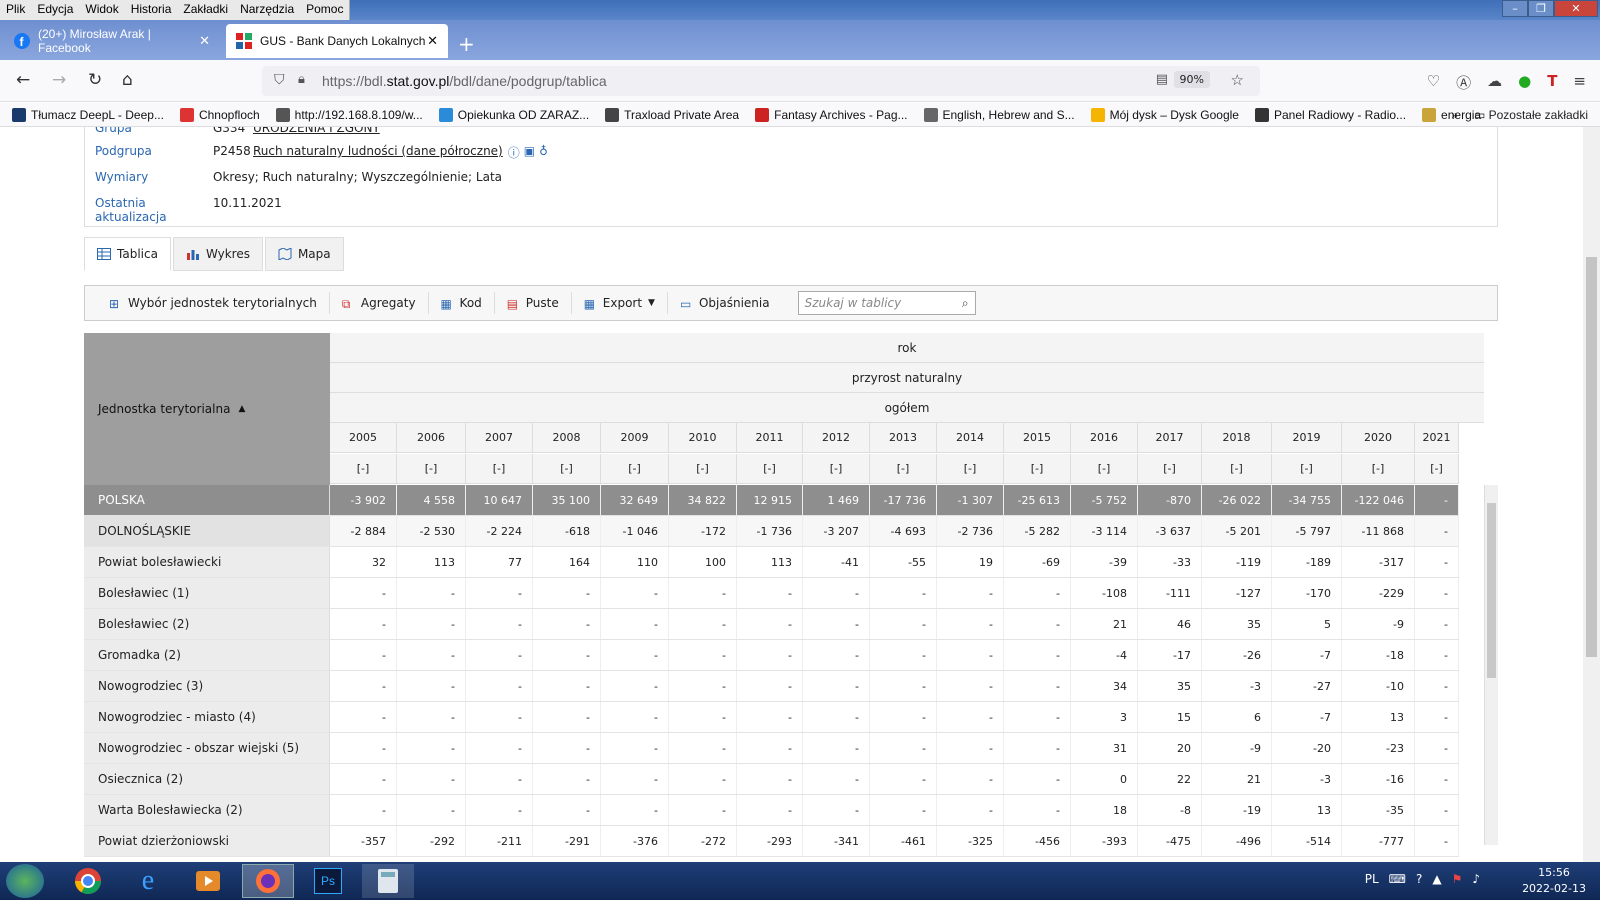  I want to click on bookmark-item: Traxload Private Area, so click(672, 114).